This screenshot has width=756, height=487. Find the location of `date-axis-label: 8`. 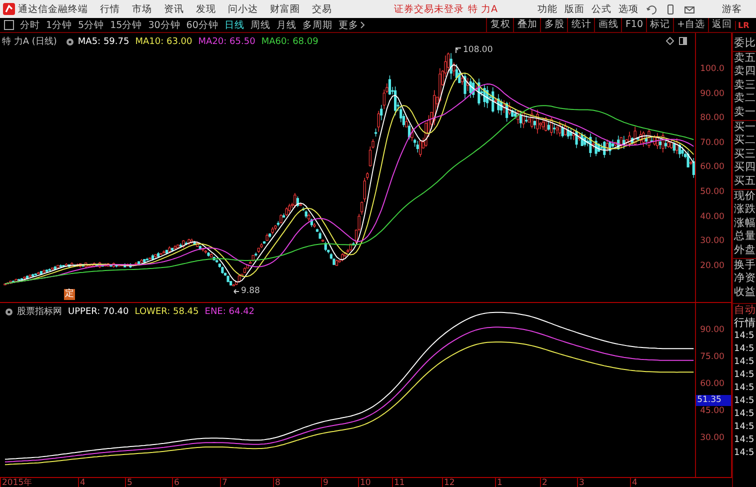

date-axis-label: 8 is located at coordinates (276, 482).